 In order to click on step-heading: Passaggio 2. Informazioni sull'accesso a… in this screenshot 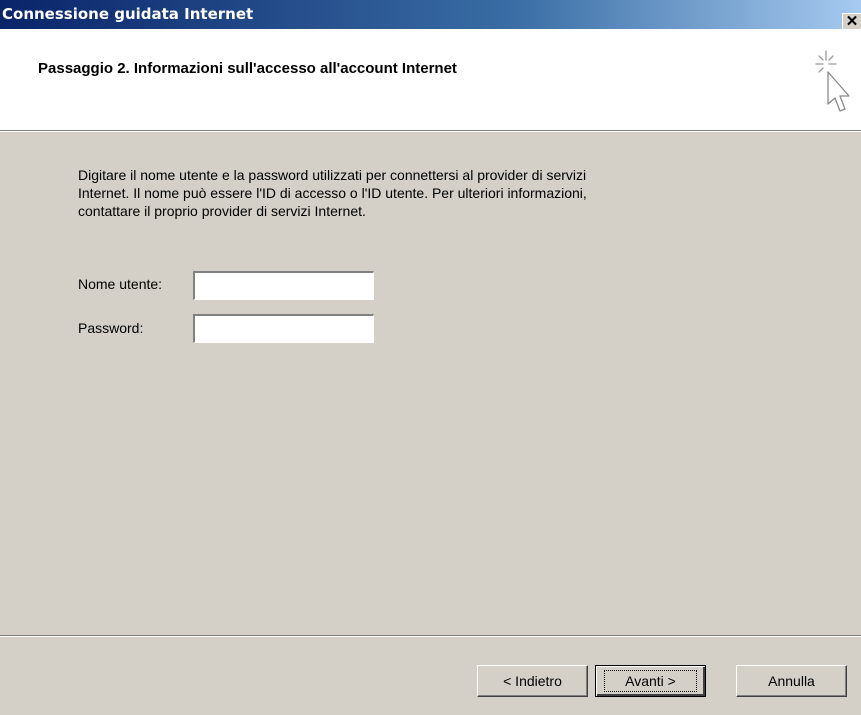, I will do `click(247, 68)`.